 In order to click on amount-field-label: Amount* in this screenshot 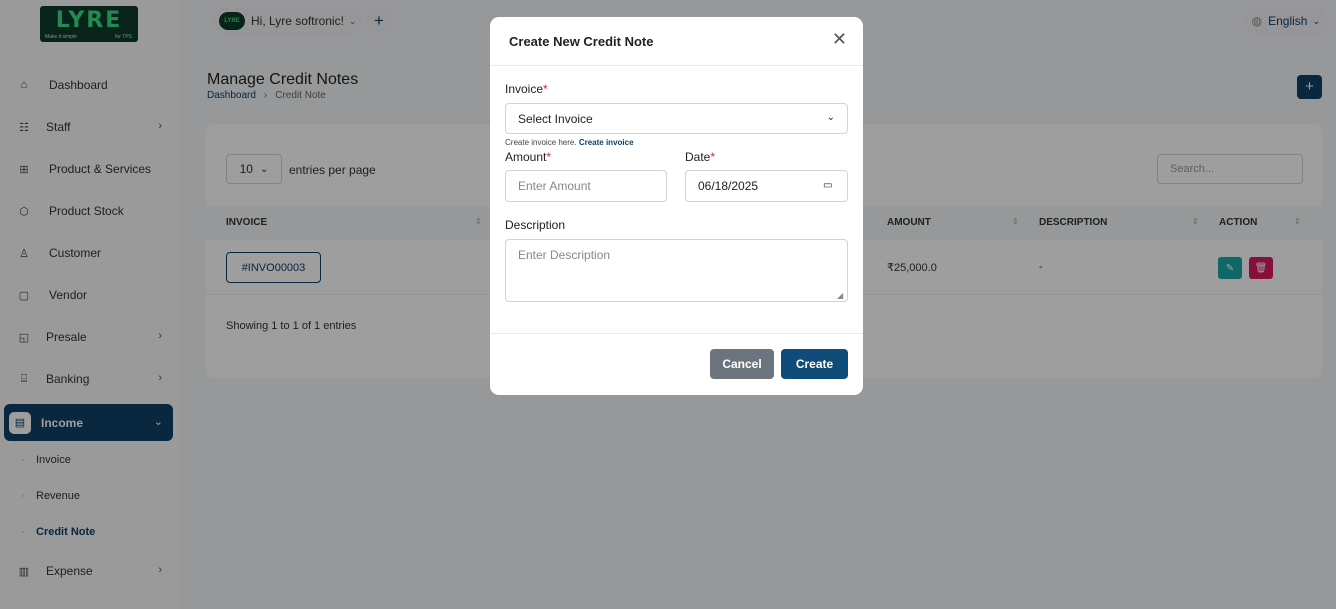, I will do `click(528, 157)`.